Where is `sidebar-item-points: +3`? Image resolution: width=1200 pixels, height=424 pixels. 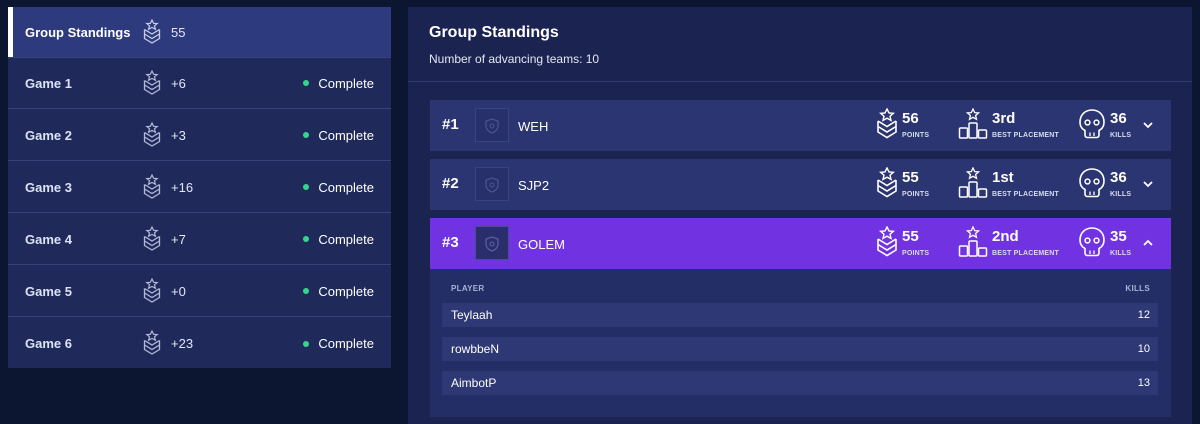
sidebar-item-points: +3 is located at coordinates (178, 135).